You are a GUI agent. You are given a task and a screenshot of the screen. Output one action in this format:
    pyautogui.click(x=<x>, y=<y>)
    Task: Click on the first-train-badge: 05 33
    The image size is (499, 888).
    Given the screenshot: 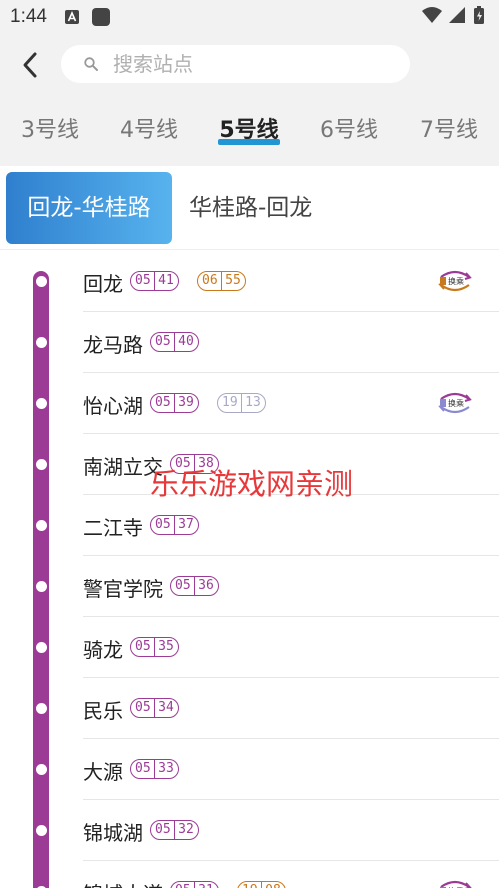 What is the action you would take?
    pyautogui.click(x=154, y=769)
    